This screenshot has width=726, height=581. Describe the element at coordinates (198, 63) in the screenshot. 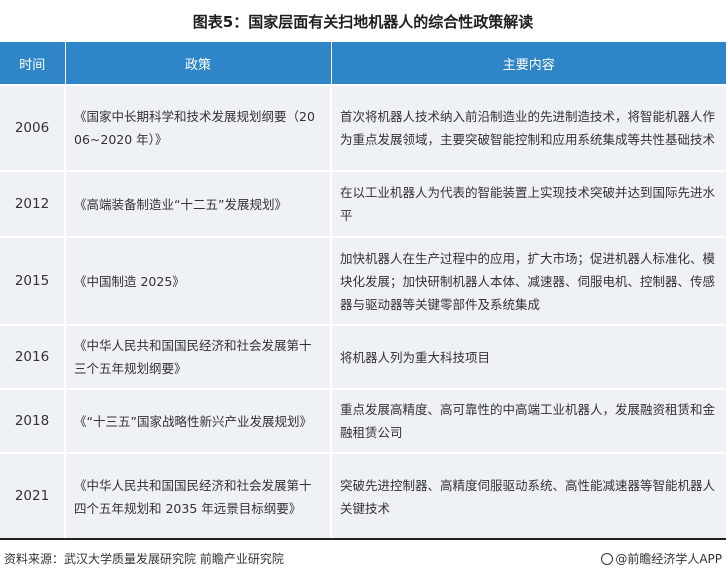

I see `header-policy: 政策` at that location.